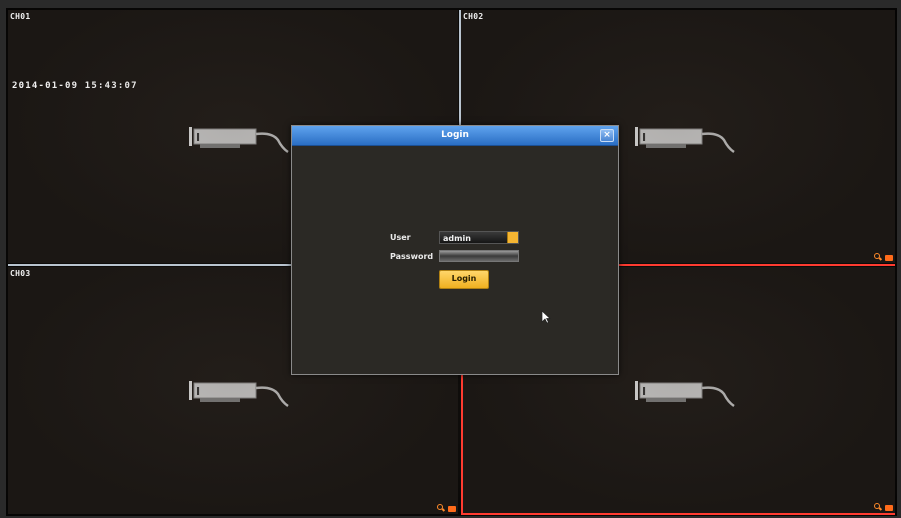 The width and height of the screenshot is (901, 518). What do you see at coordinates (457, 238) in the screenshot?
I see `user-value: admin` at bounding box center [457, 238].